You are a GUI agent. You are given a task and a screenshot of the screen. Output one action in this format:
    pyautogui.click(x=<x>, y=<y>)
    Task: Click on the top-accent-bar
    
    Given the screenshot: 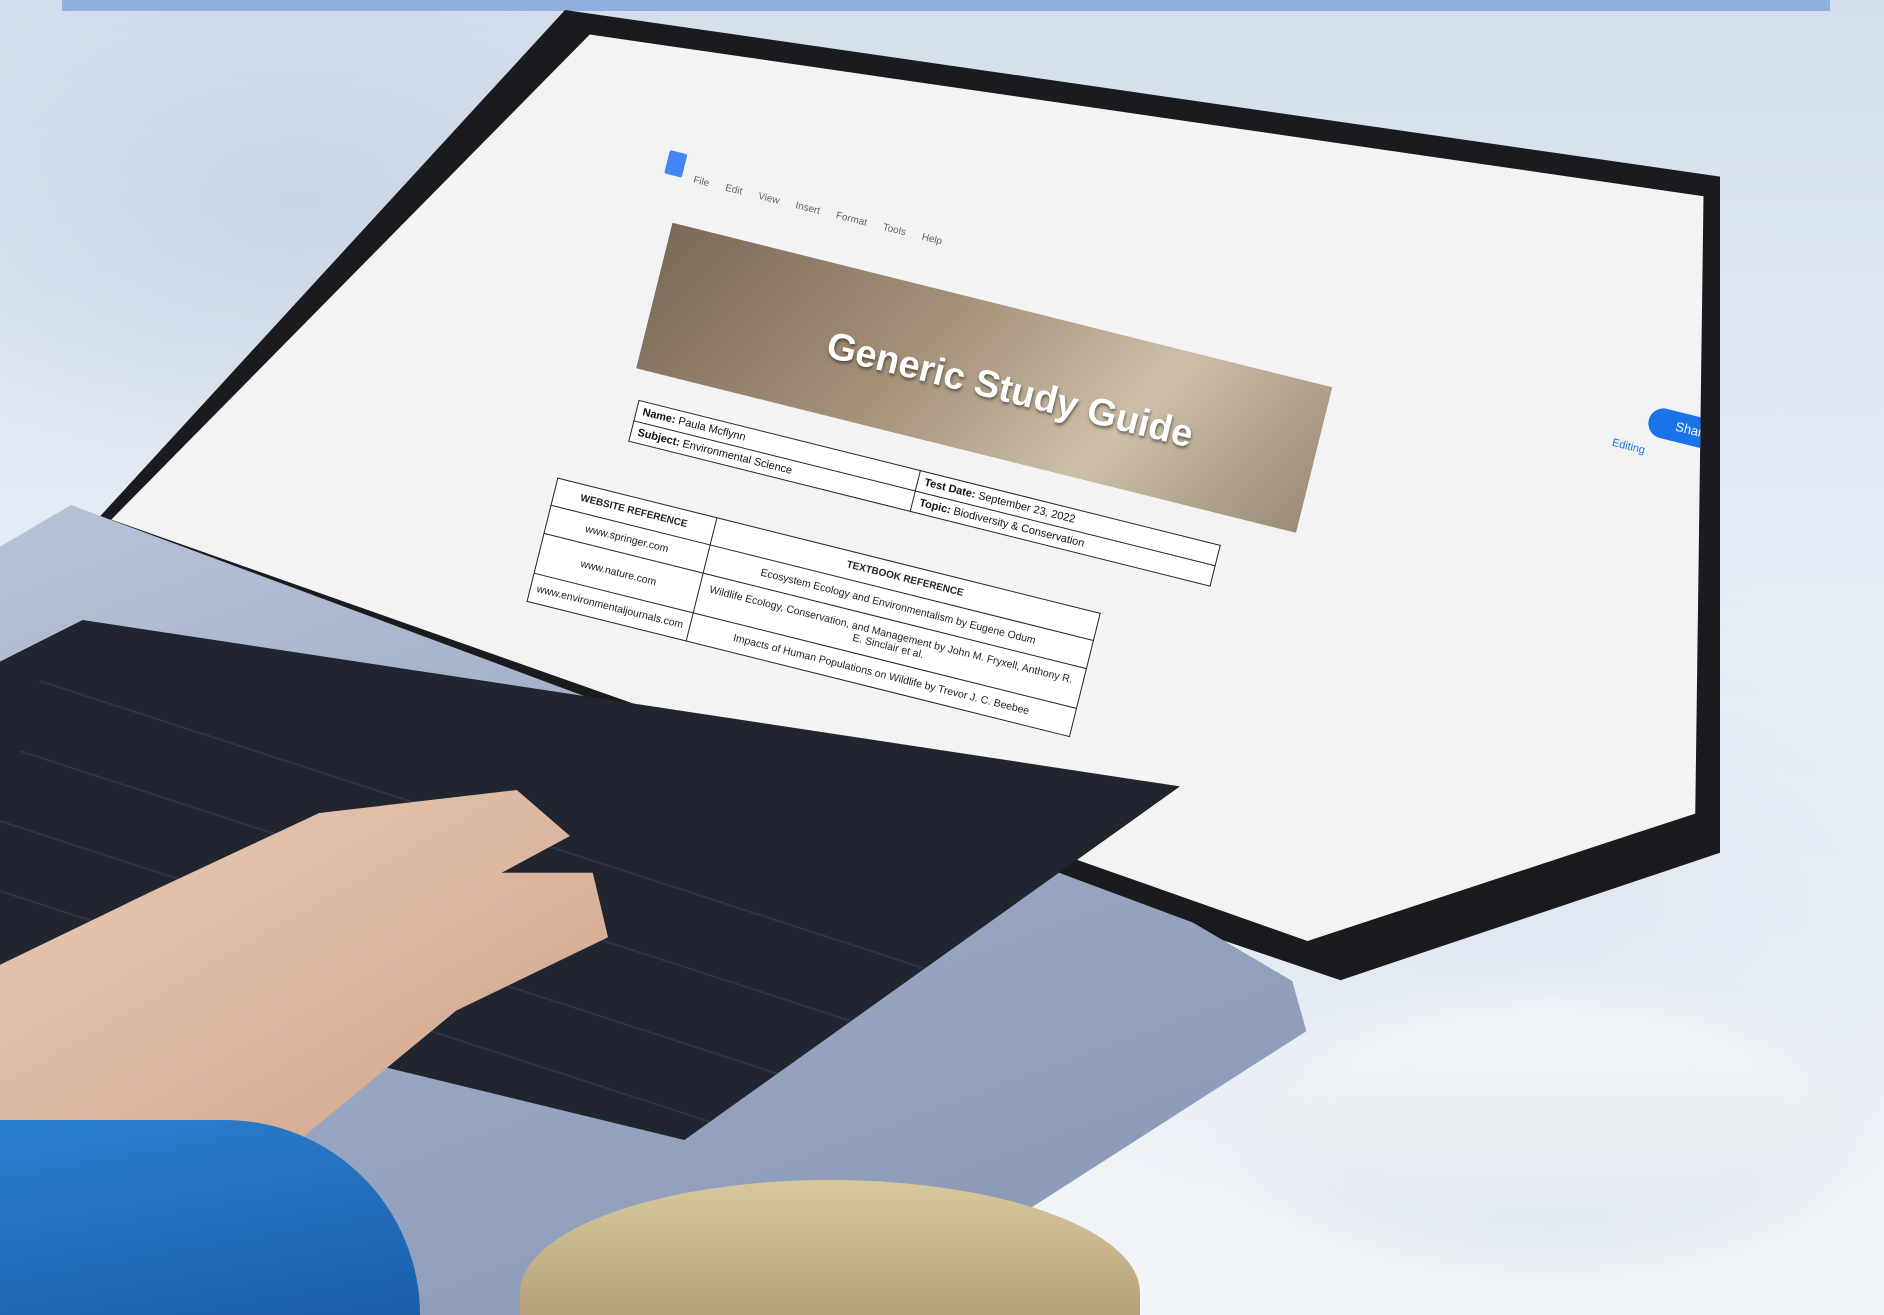 What is the action you would take?
    pyautogui.click(x=946, y=5)
    